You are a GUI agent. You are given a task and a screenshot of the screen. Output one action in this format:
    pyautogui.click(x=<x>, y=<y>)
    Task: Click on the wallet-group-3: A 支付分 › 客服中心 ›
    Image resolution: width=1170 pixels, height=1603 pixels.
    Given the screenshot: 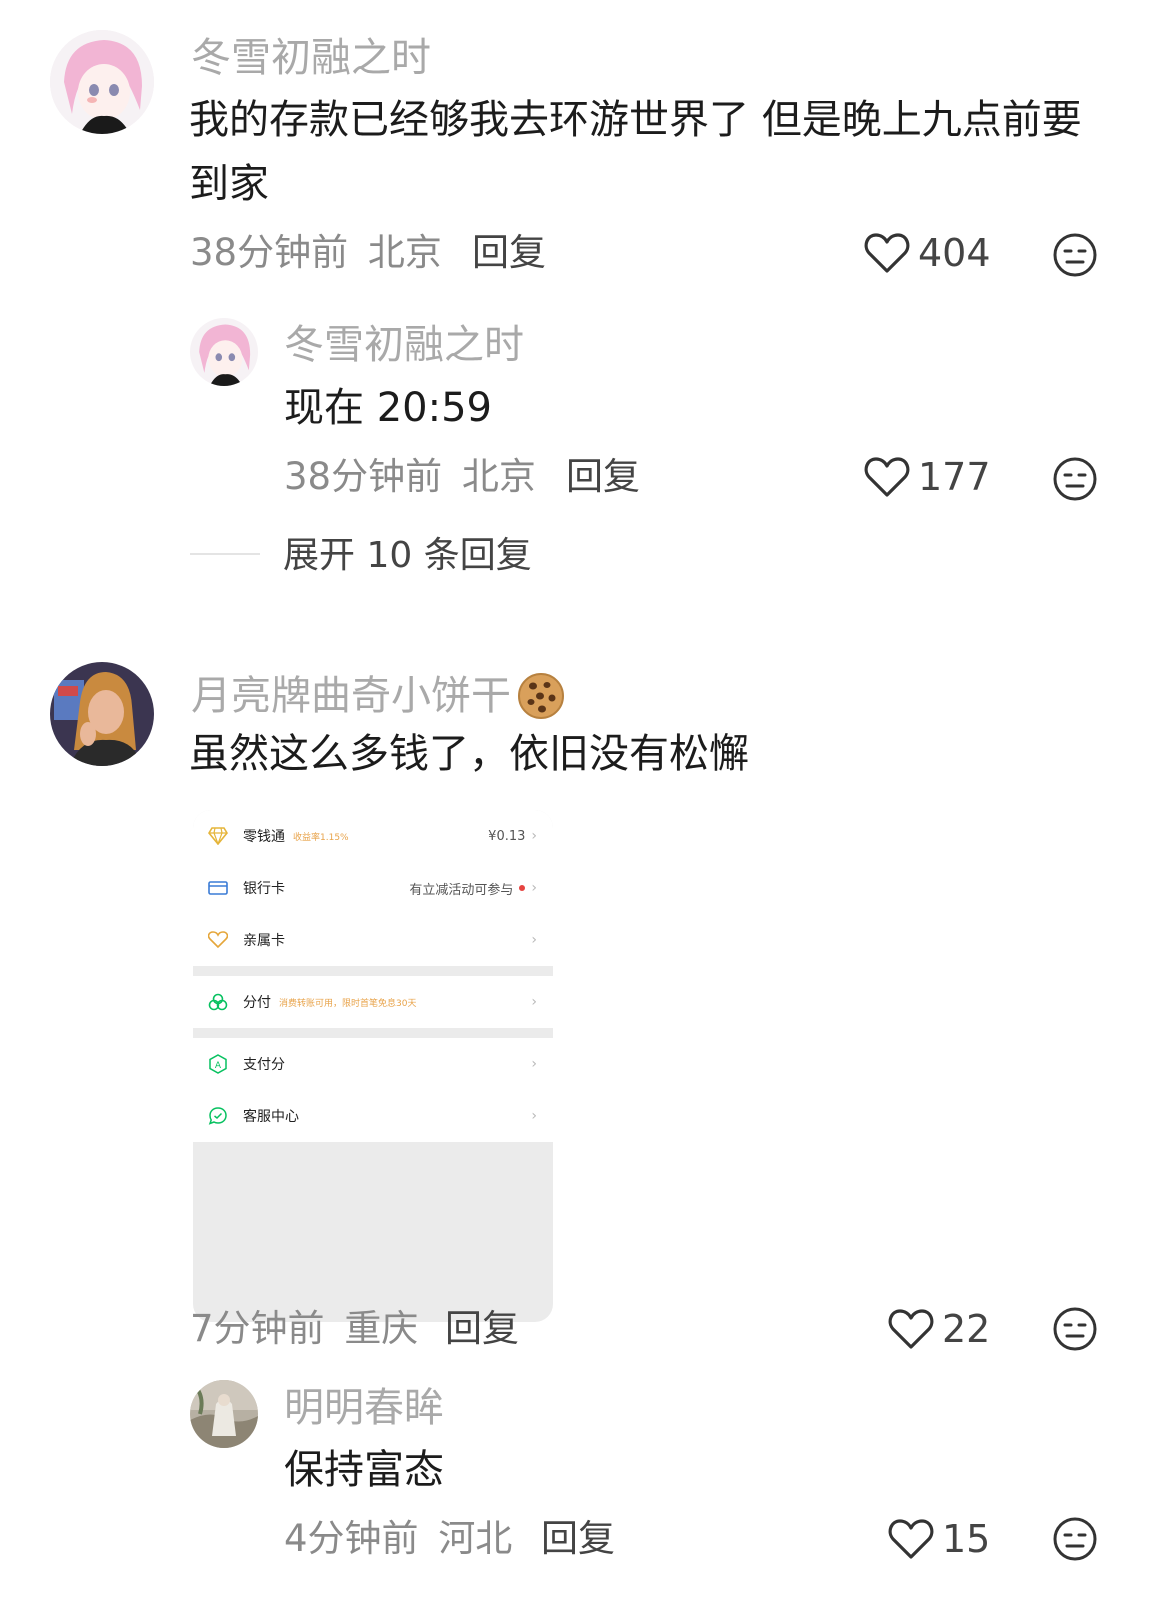 What is the action you would take?
    pyautogui.click(x=373, y=1090)
    